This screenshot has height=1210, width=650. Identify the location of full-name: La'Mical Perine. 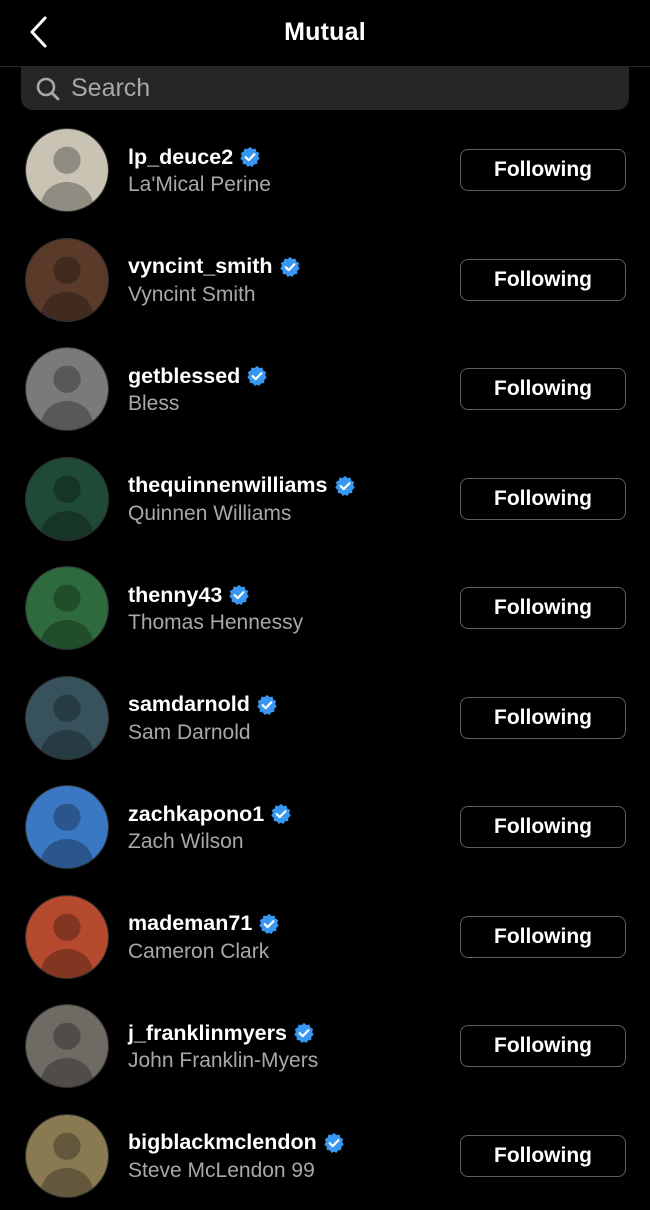
(199, 184).